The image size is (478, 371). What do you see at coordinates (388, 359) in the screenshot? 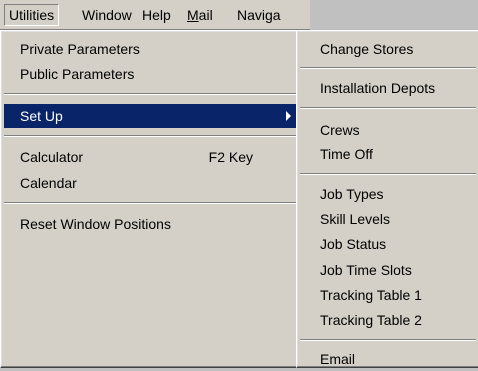
I see `menuitem-email: Email` at bounding box center [388, 359].